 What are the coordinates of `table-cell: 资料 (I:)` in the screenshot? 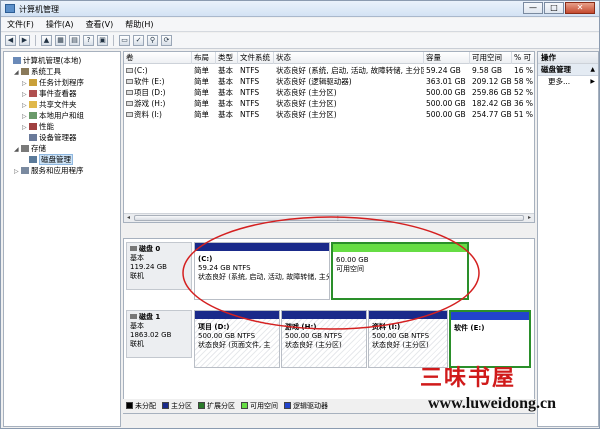 It's located at (158, 114).